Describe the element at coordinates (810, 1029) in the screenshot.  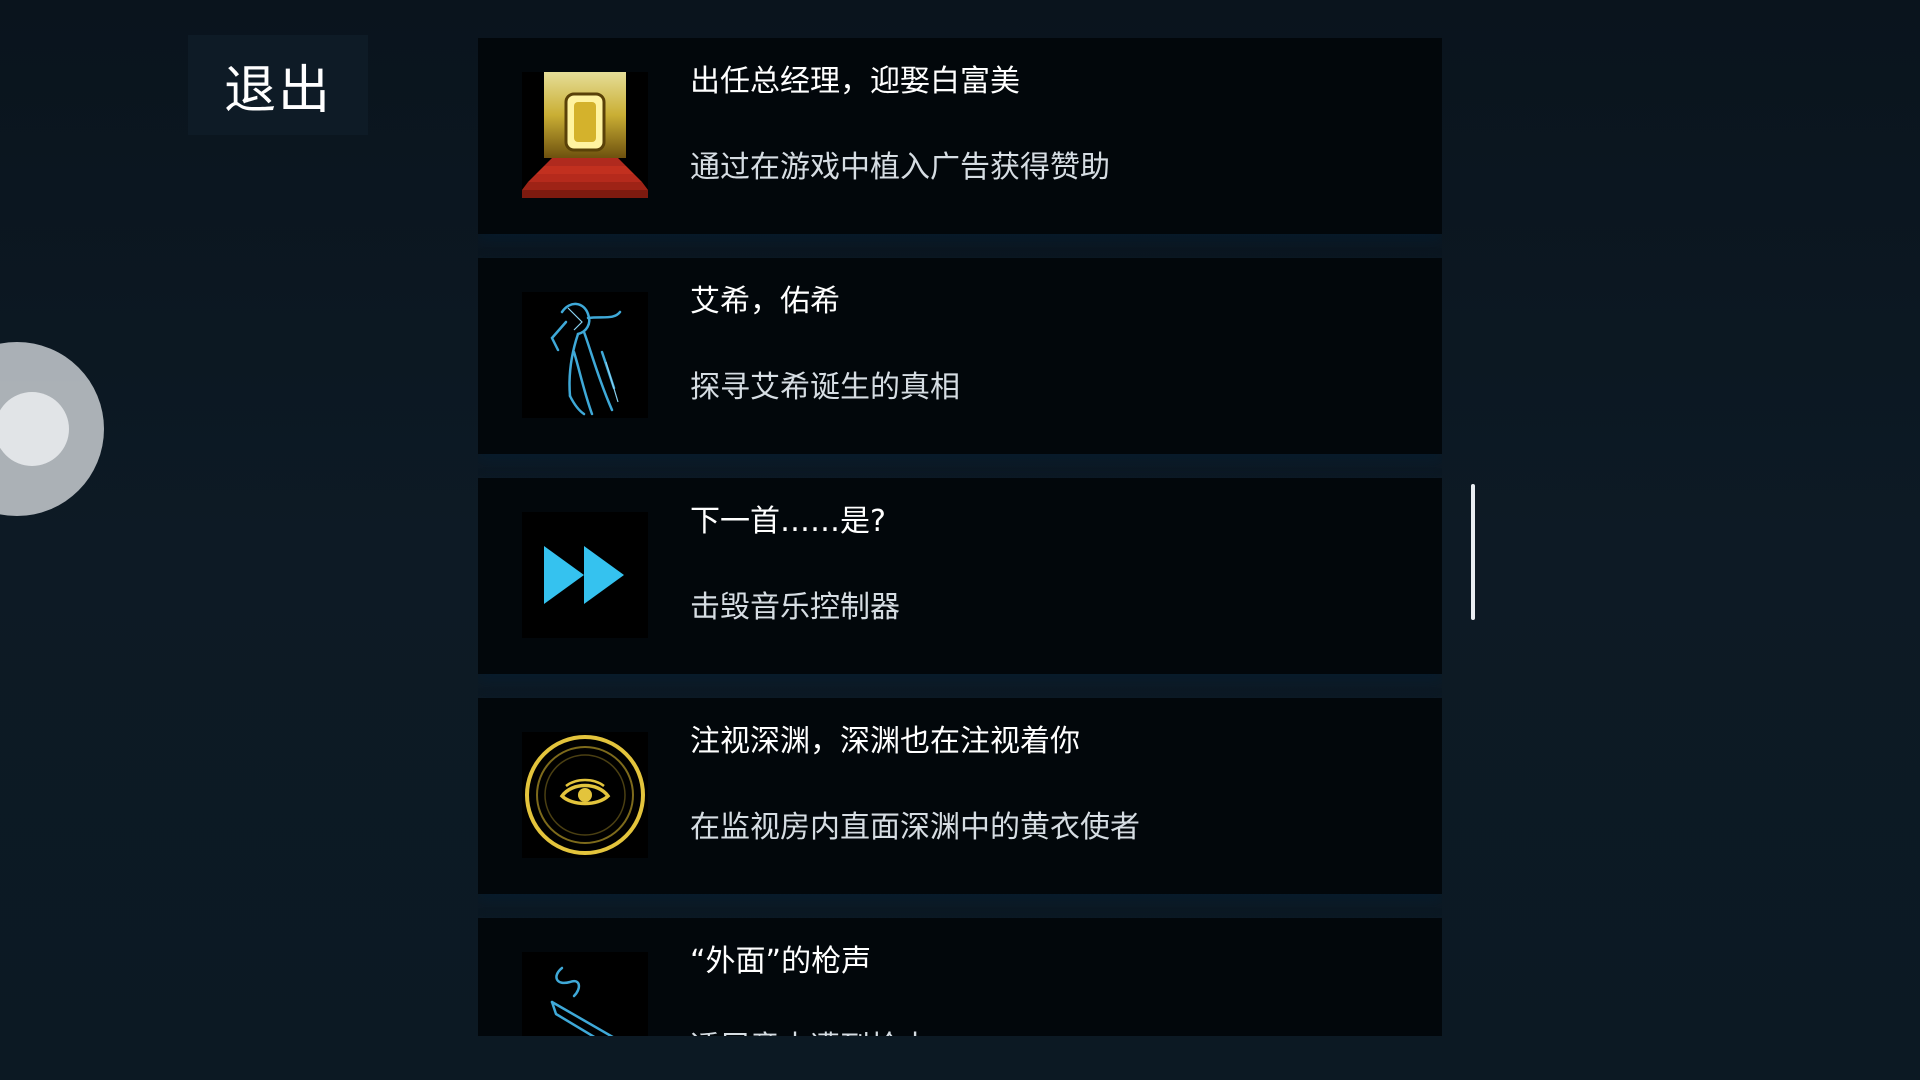
I see `achievement-description: 透层意内遭到枪击` at that location.